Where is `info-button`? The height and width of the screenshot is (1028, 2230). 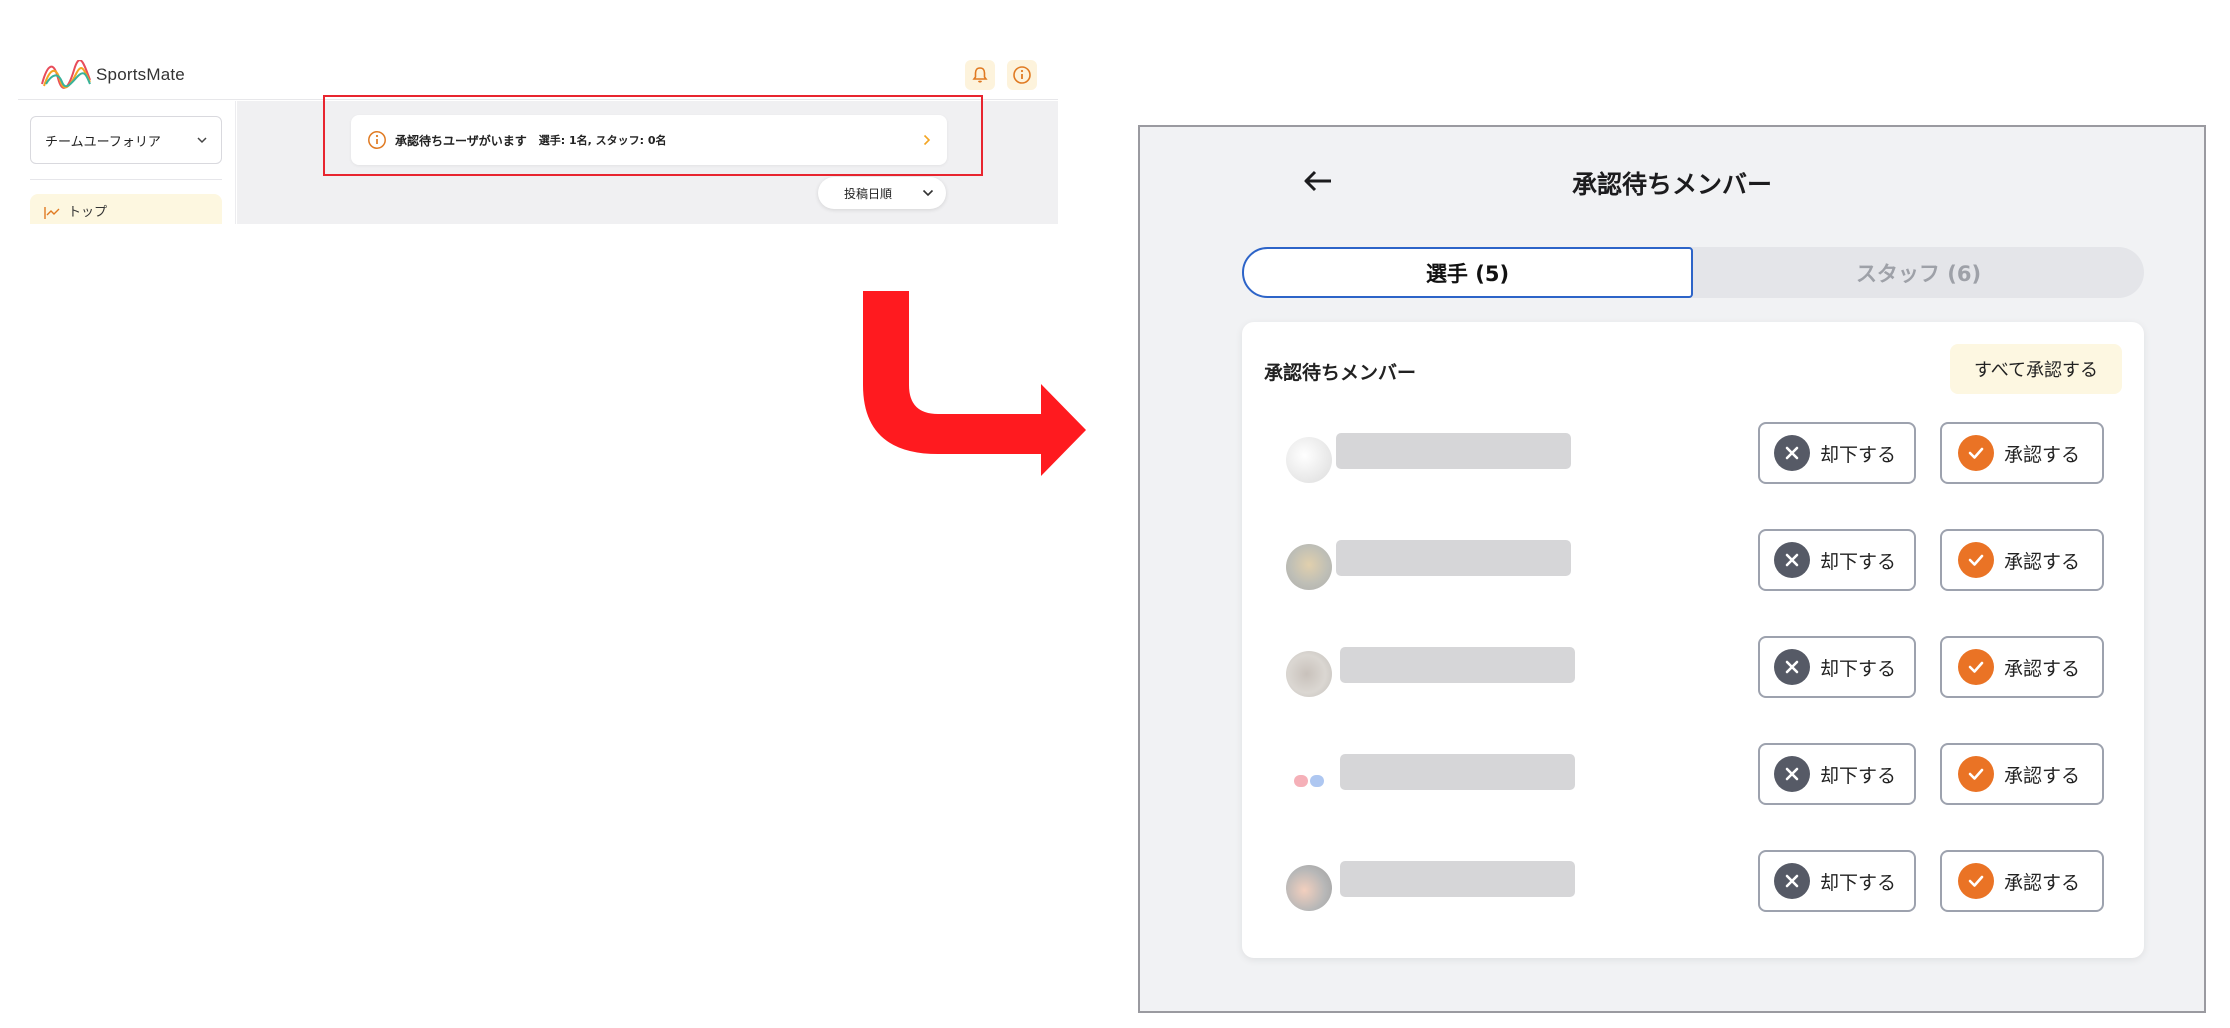 info-button is located at coordinates (1022, 75).